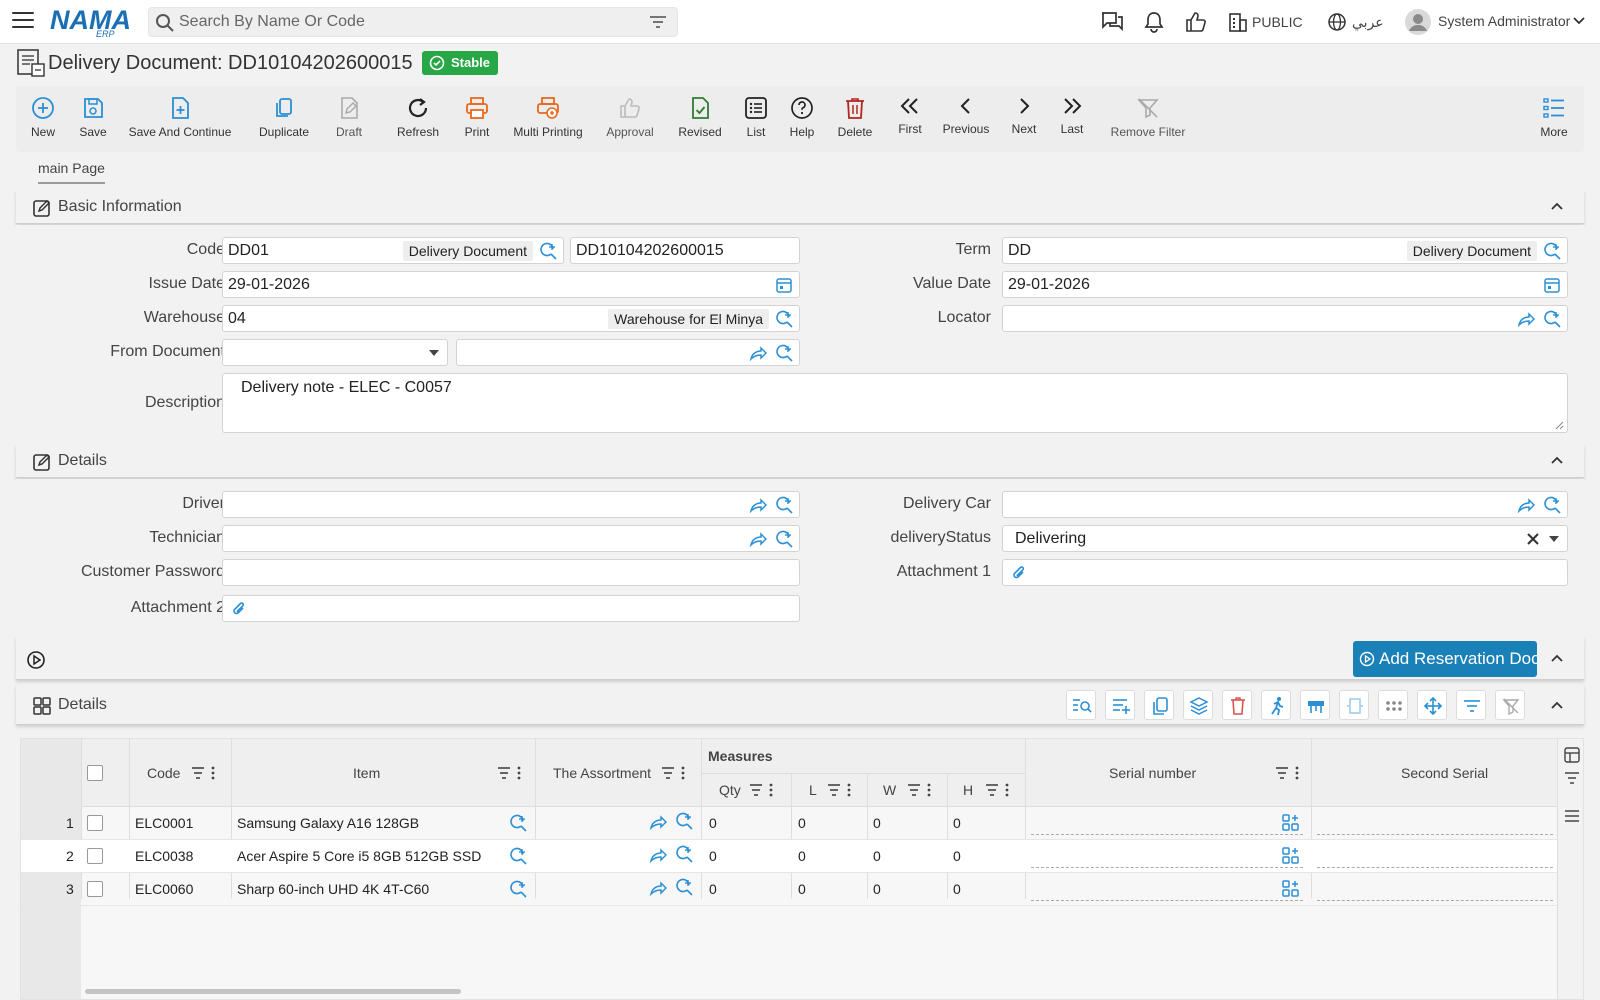 The width and height of the screenshot is (1600, 1000). I want to click on cell-item: Samsung Galaxy A16 128GB, so click(328, 823).